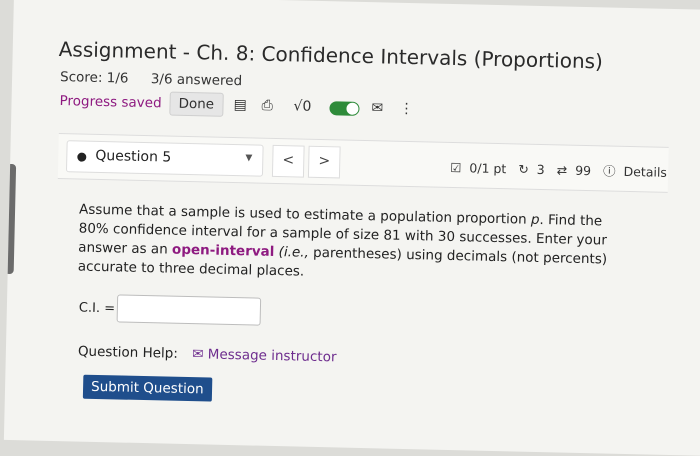 The height and width of the screenshot is (456, 700). I want to click on progress-saved: Progress saved, so click(110, 102).